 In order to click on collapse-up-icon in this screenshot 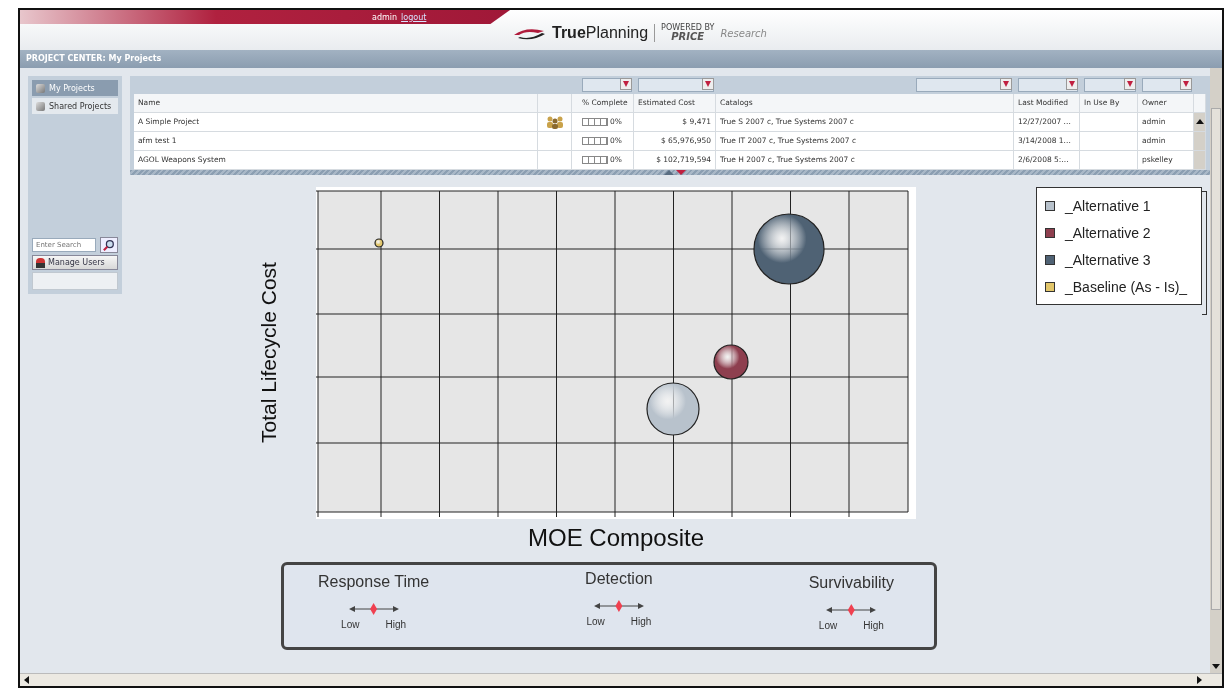, I will do `click(669, 172)`.